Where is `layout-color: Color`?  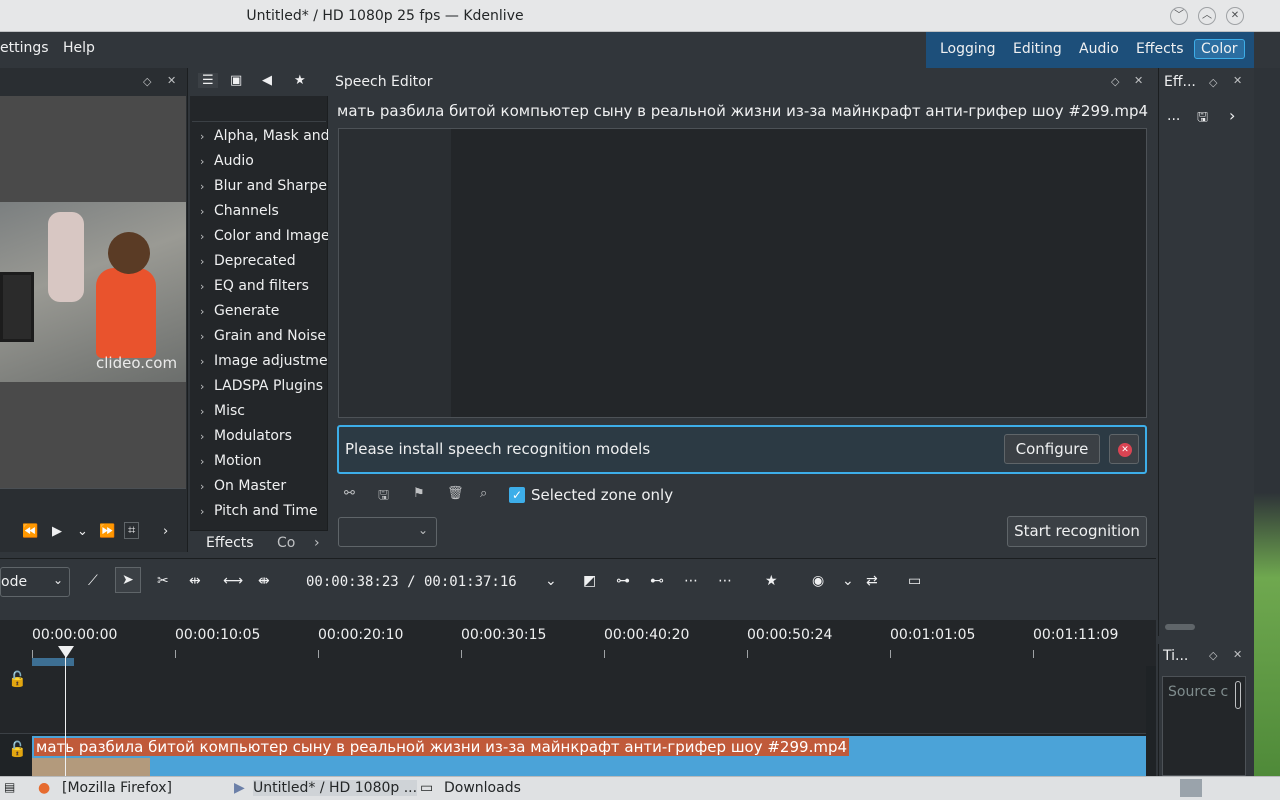 layout-color: Color is located at coordinates (1219, 49).